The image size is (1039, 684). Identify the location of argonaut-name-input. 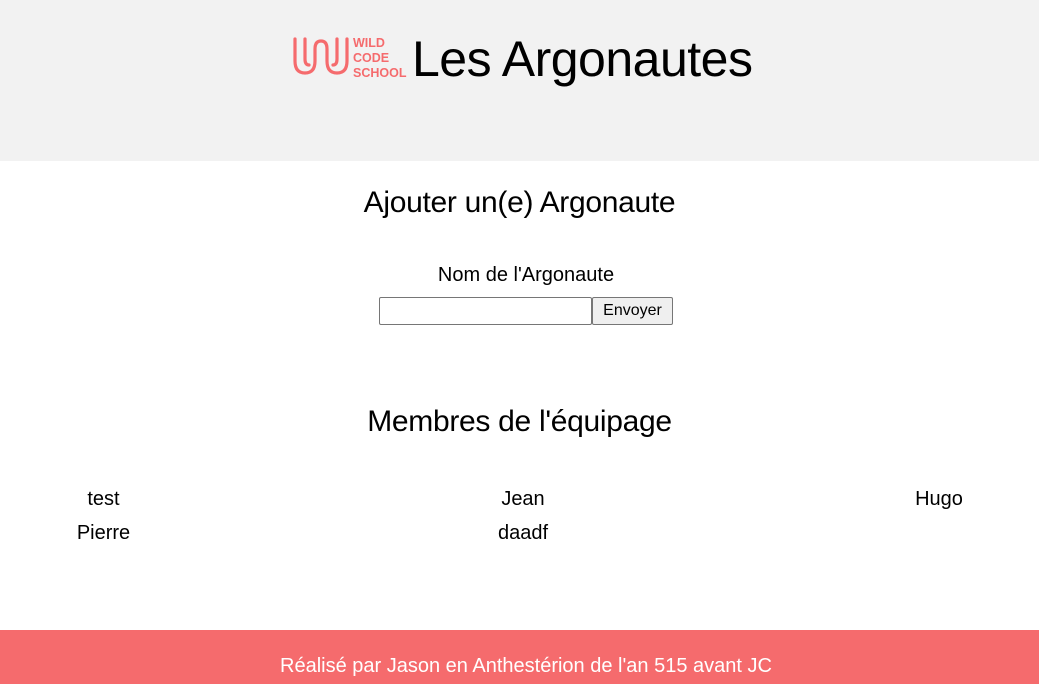
(485, 311).